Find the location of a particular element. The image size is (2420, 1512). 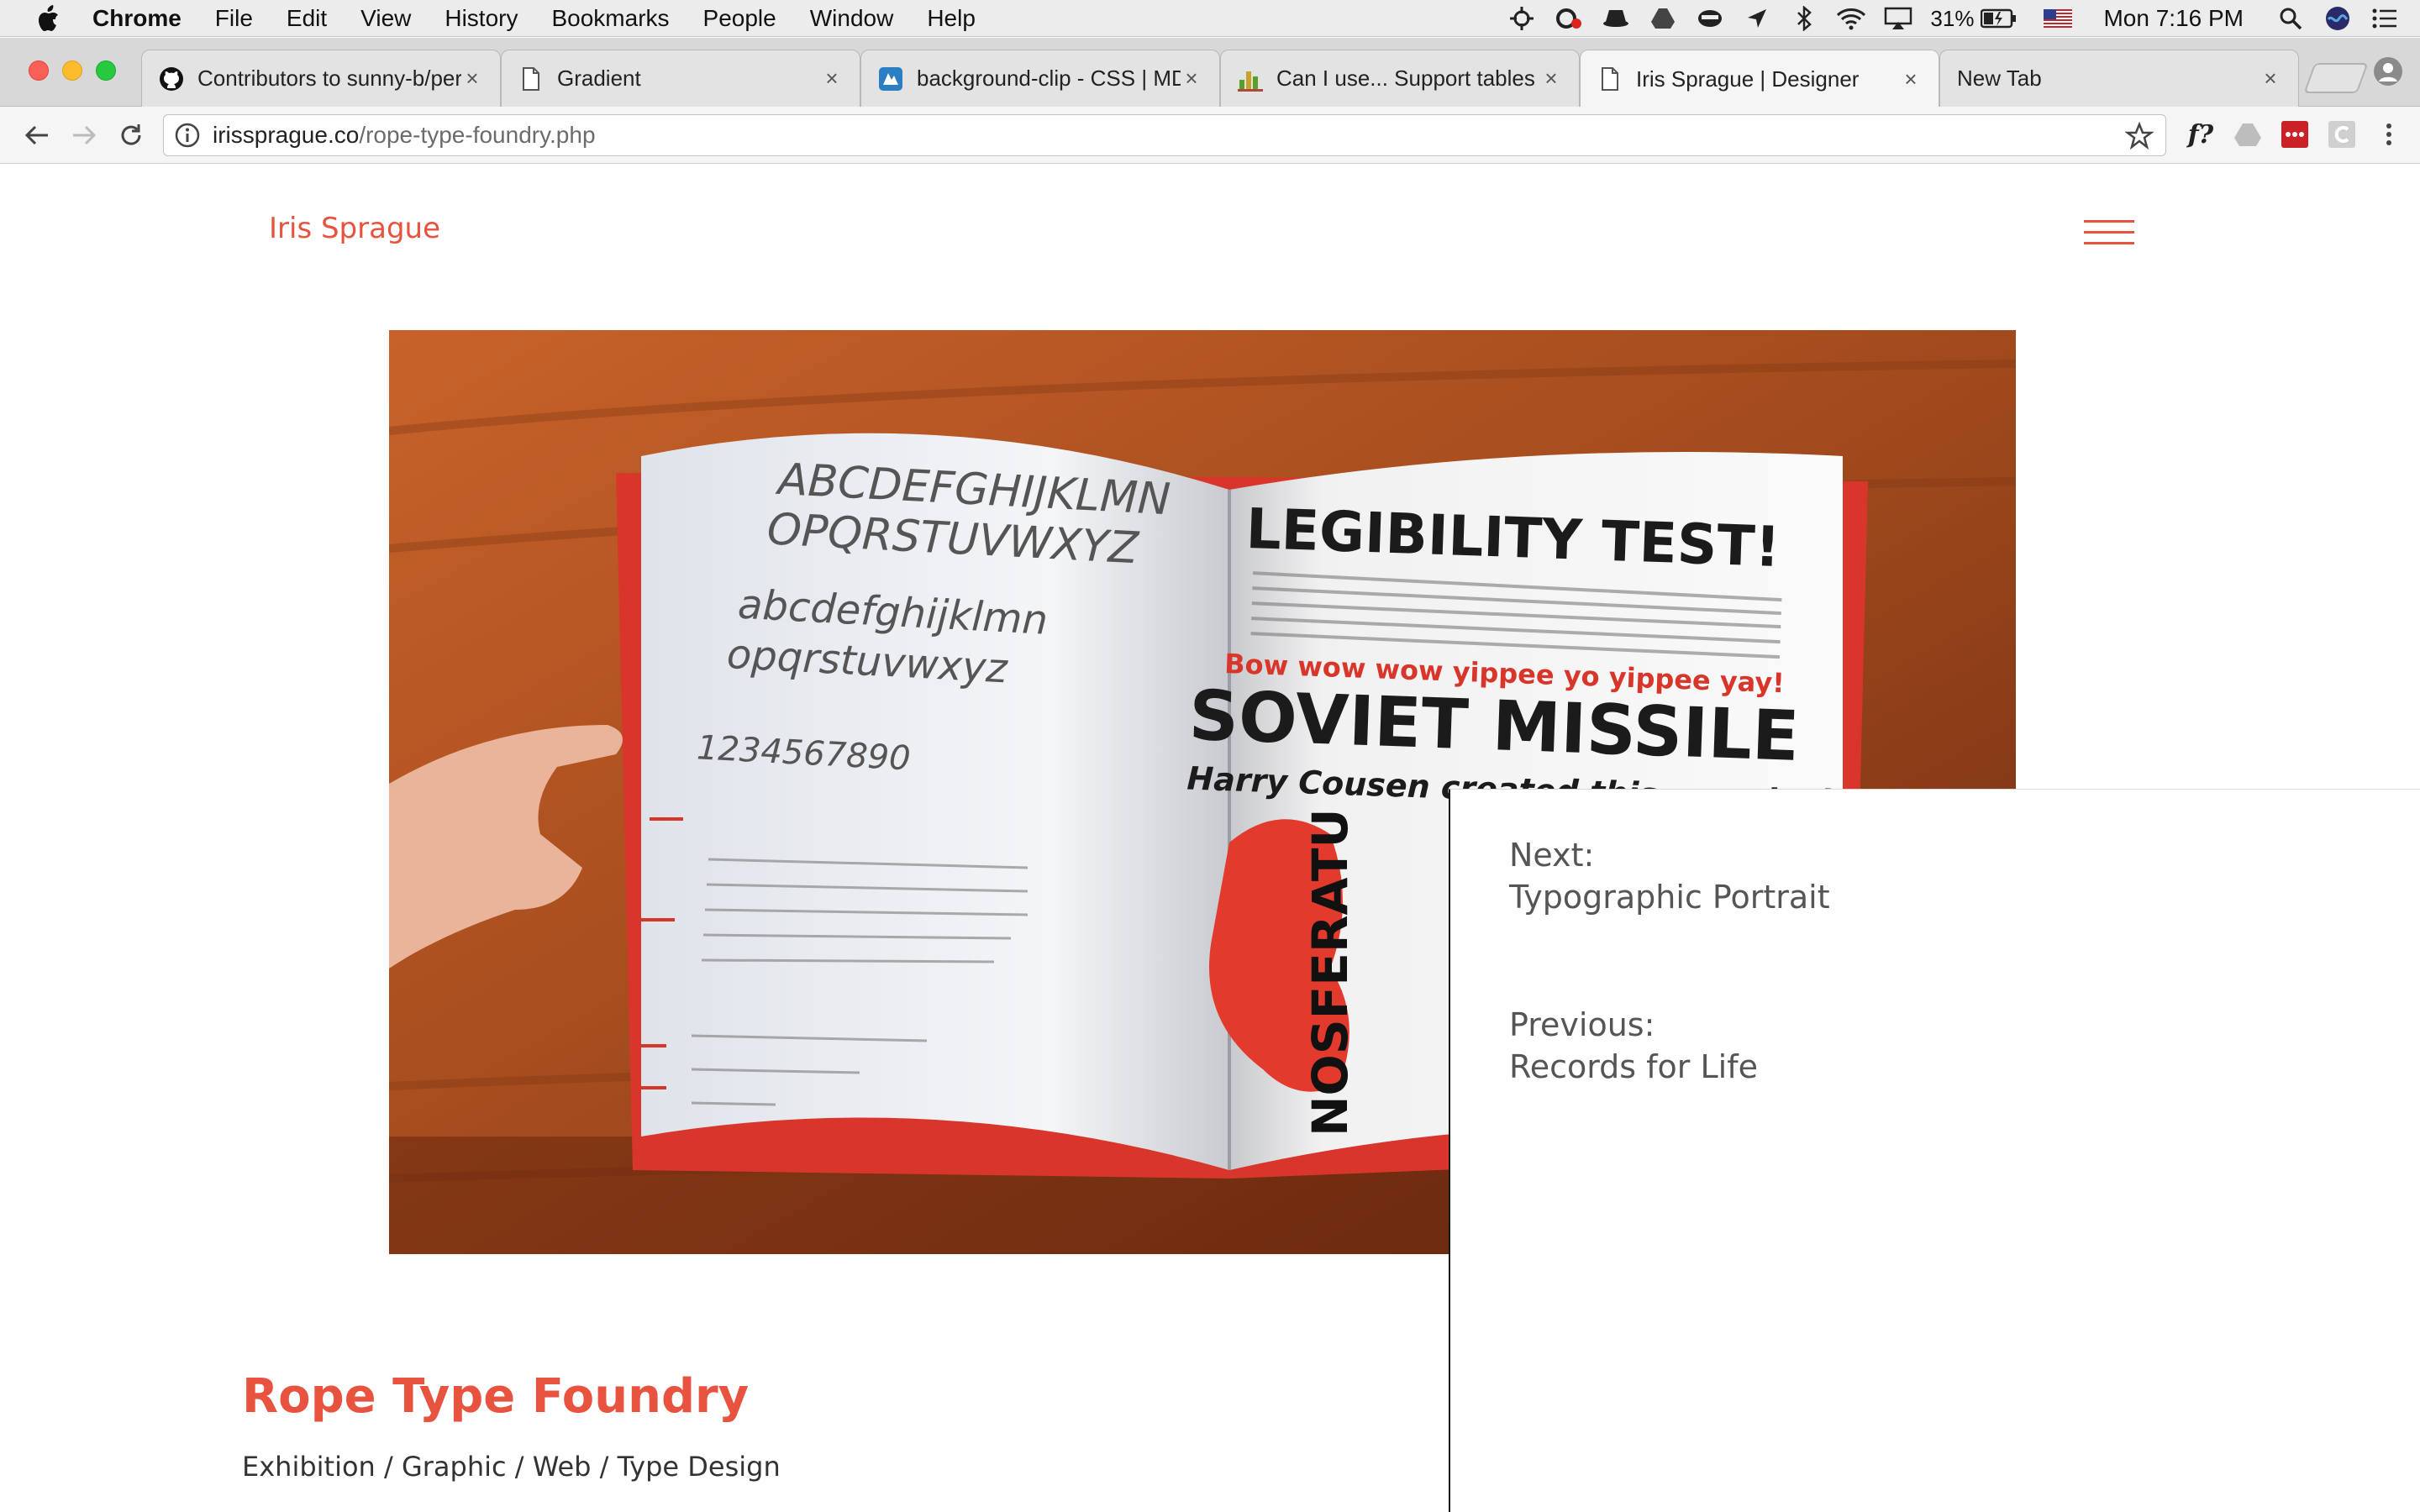

tab-iris-sprague: Iris Sprague | Designer × is located at coordinates (1759, 79).